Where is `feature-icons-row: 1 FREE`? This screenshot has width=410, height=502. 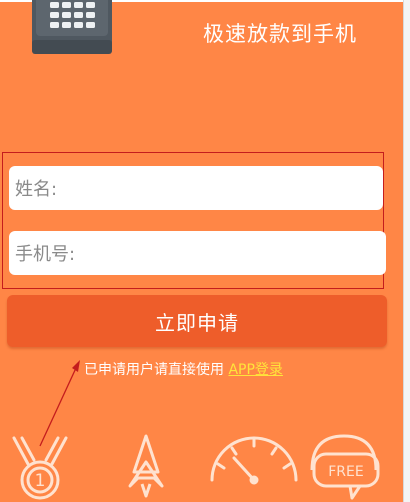 feature-icons-row: 1 FREE is located at coordinates (196, 467).